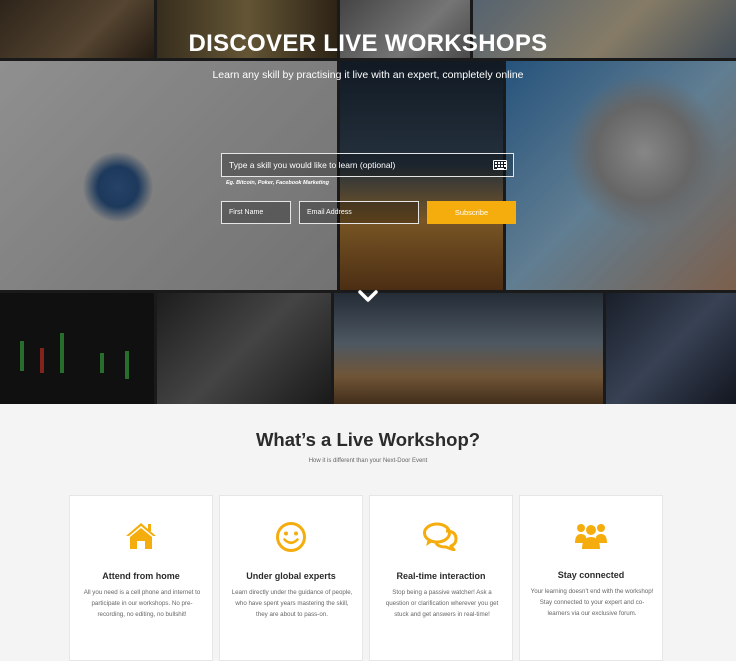 The image size is (736, 661). Describe the element at coordinates (591, 575) in the screenshot. I see `card-title: Stay connected` at that location.